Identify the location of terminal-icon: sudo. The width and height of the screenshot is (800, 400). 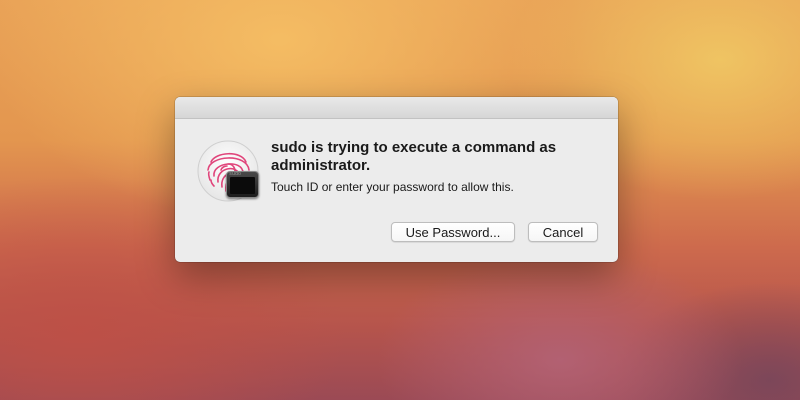
(242, 184).